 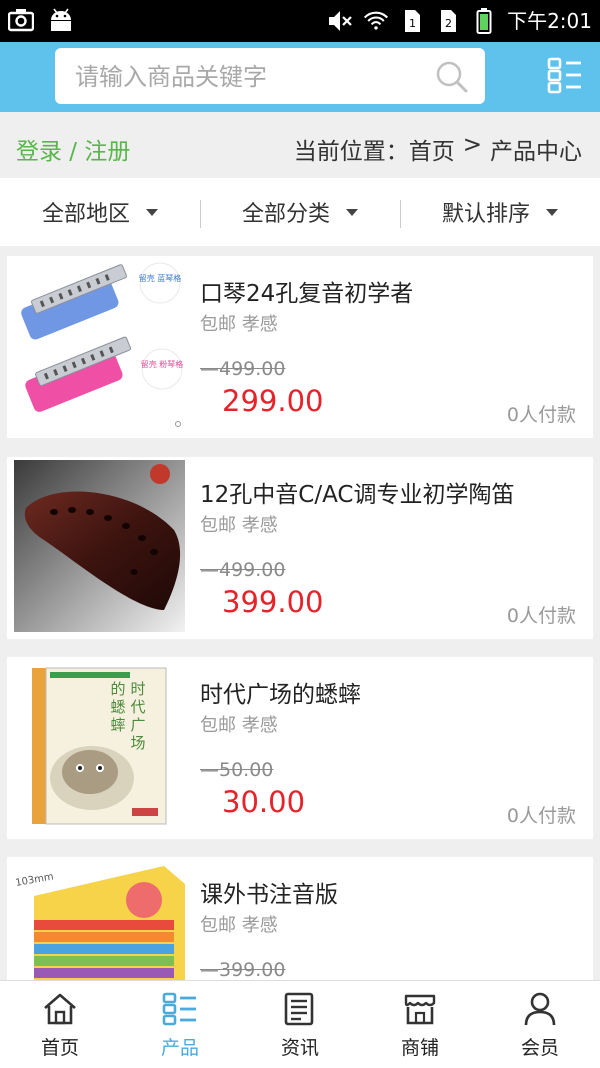 I want to click on book-char-1: 代, so click(x=137, y=707).